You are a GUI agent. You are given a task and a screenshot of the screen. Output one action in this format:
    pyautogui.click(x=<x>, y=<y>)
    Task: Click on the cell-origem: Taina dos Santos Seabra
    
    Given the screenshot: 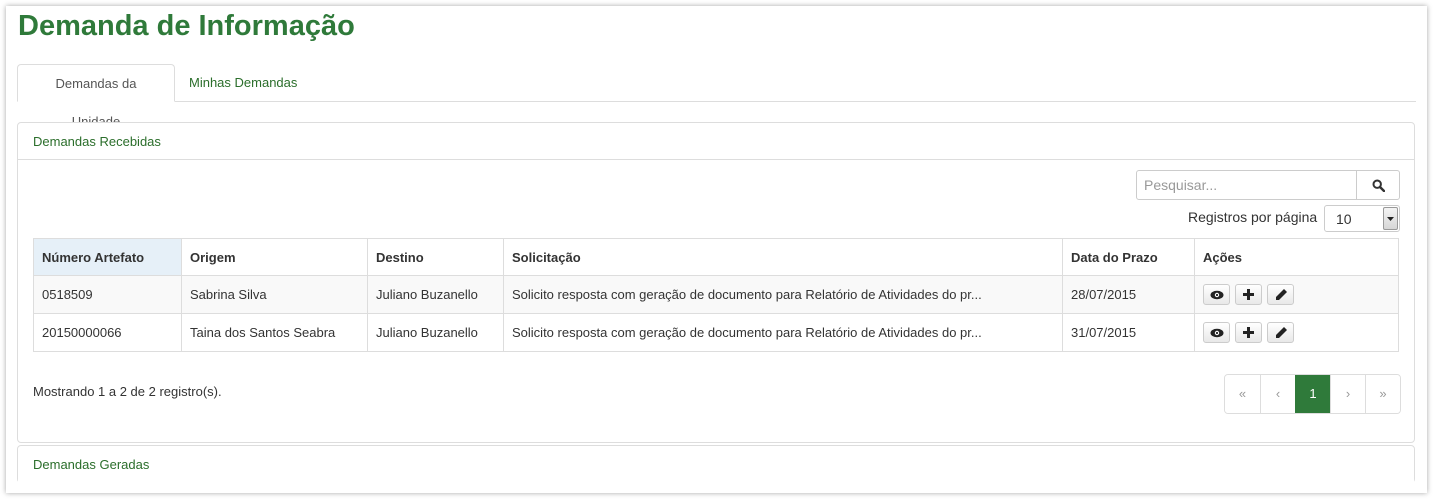 What is the action you would take?
    pyautogui.click(x=274, y=332)
    